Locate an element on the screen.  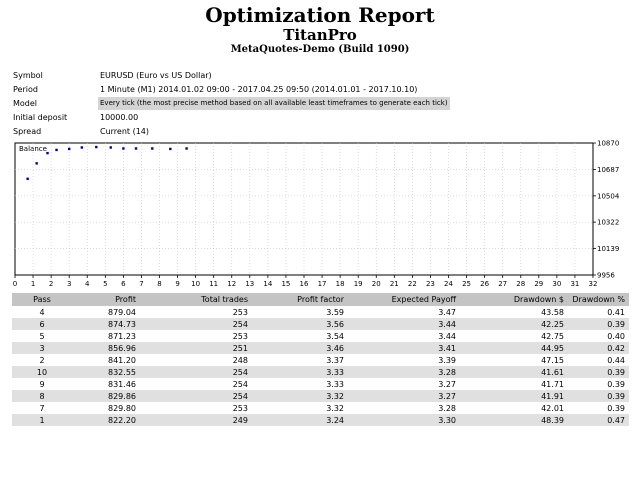
table-cell: 831.46 is located at coordinates (122, 384).